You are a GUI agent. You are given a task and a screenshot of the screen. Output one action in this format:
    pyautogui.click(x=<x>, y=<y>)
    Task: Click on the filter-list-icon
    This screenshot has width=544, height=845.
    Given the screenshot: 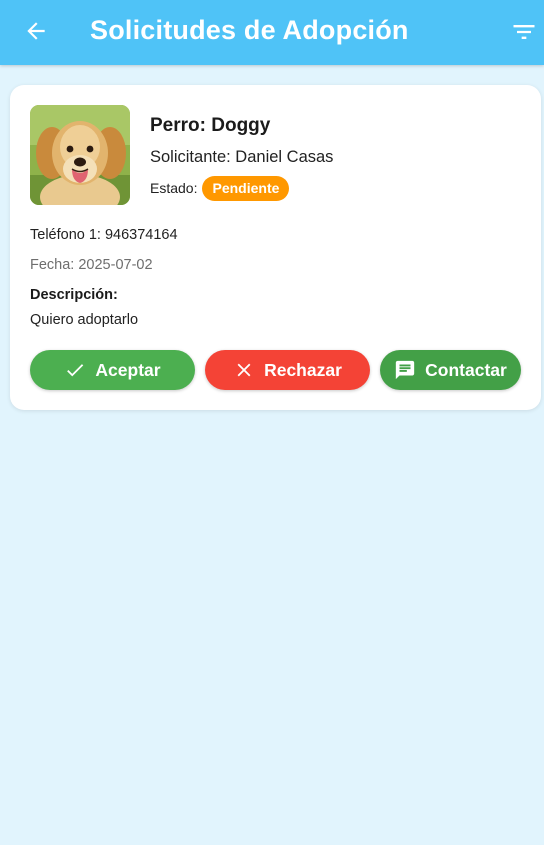 What is the action you would take?
    pyautogui.click(x=524, y=32)
    